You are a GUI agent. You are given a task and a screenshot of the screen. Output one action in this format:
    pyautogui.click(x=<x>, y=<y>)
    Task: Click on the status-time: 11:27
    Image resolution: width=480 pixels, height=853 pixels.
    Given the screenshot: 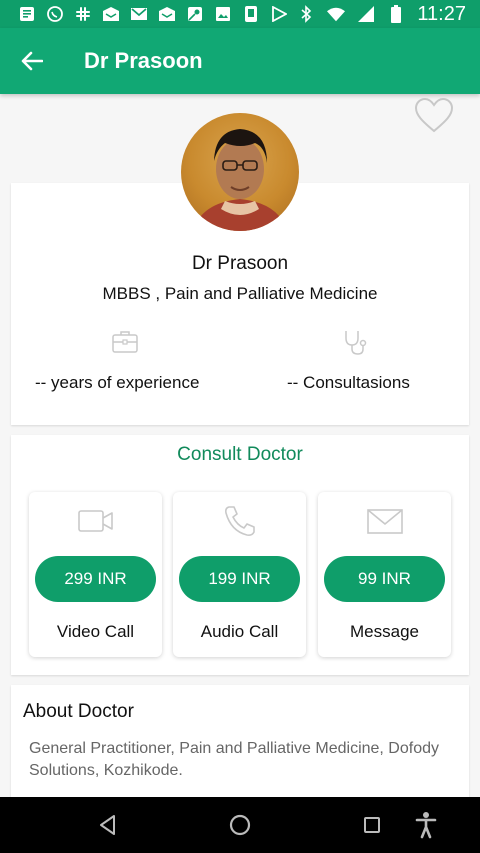 What is the action you would take?
    pyautogui.click(x=441, y=13)
    